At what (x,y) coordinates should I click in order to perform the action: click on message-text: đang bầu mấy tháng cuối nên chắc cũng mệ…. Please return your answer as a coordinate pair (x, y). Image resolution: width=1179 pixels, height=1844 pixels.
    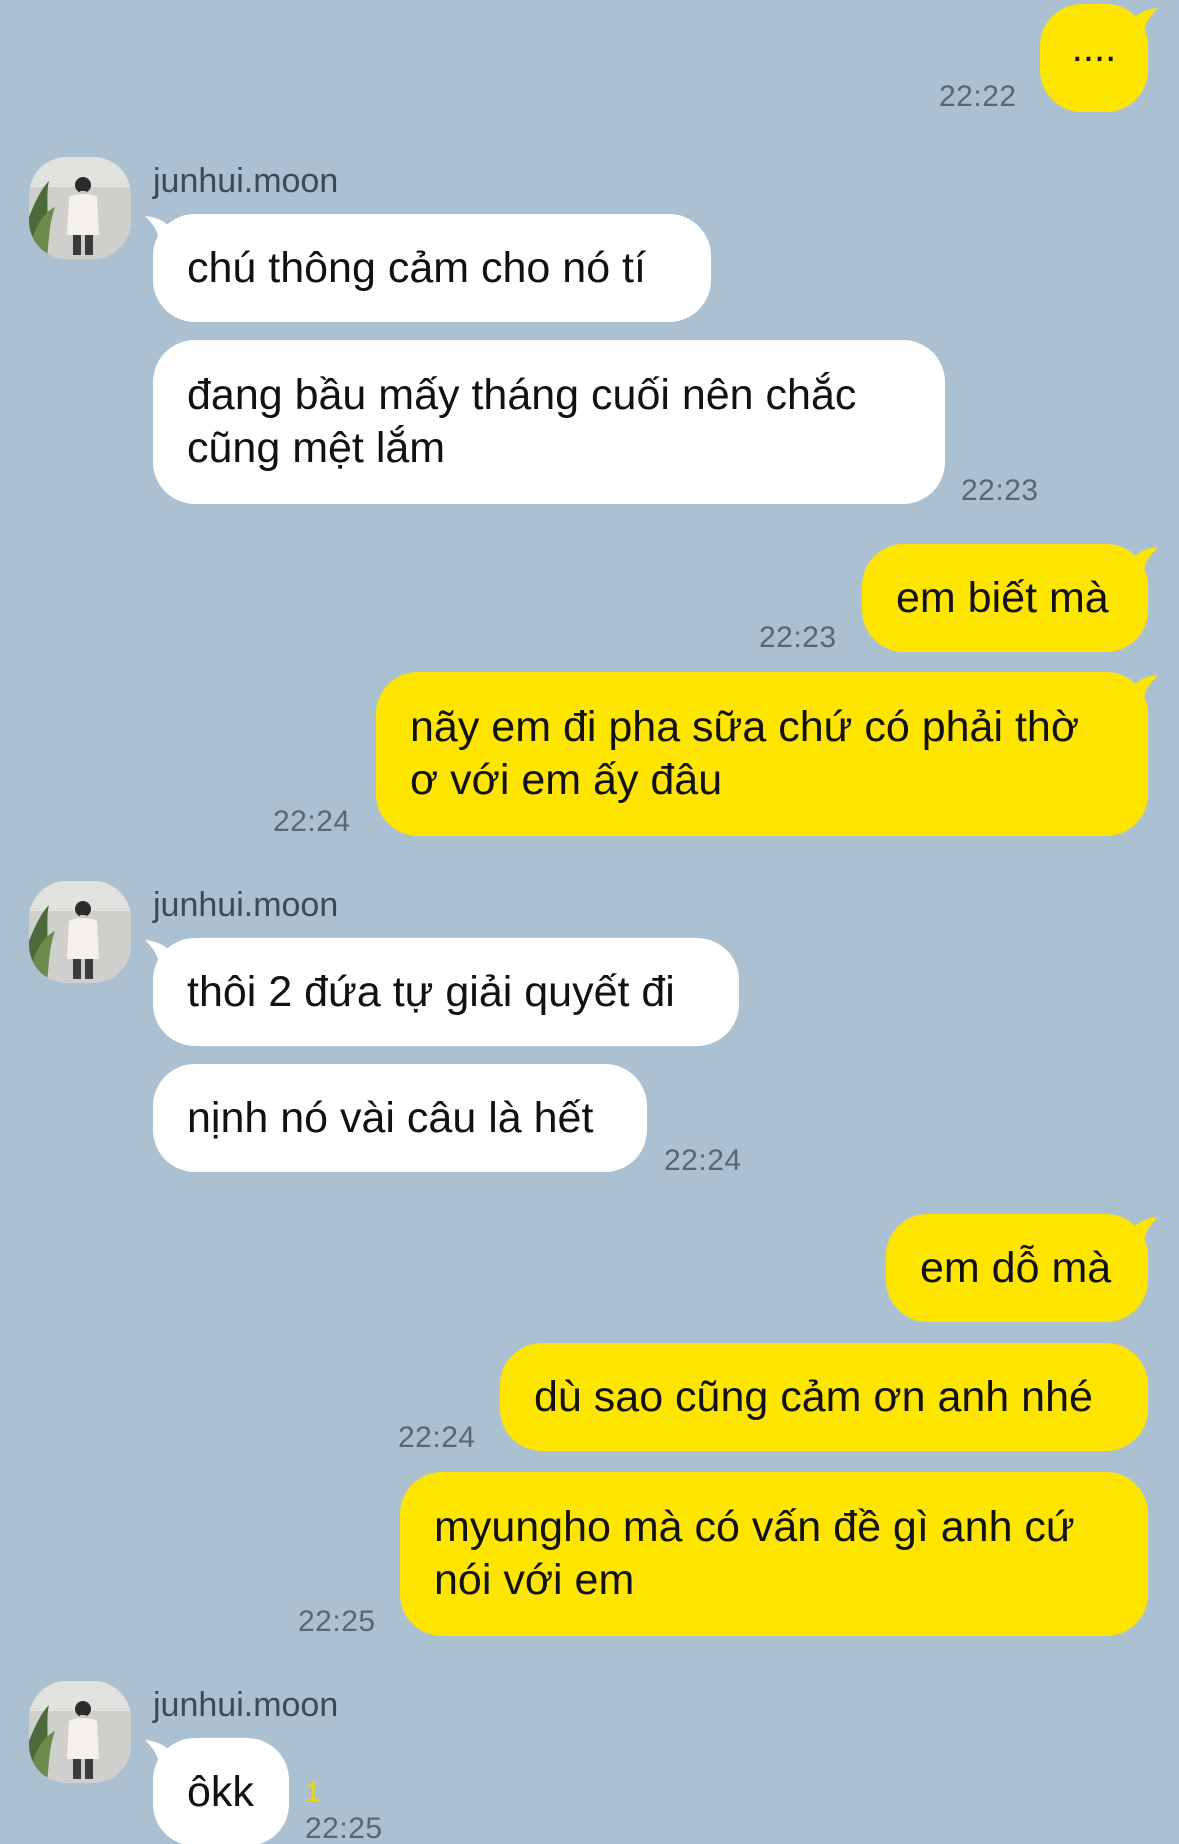
    Looking at the image, I should click on (522, 421).